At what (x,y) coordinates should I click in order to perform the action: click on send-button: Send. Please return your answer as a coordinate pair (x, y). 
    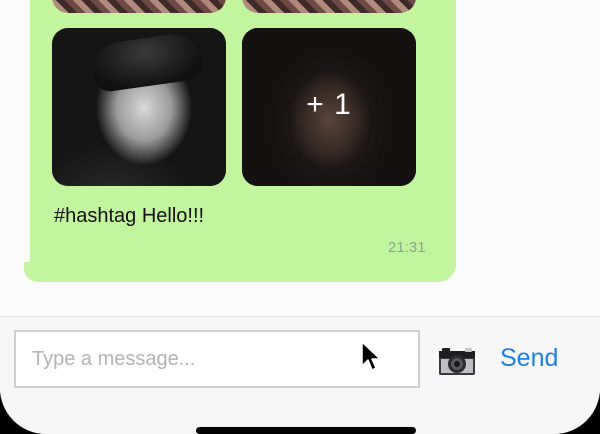
    Looking at the image, I should click on (529, 358).